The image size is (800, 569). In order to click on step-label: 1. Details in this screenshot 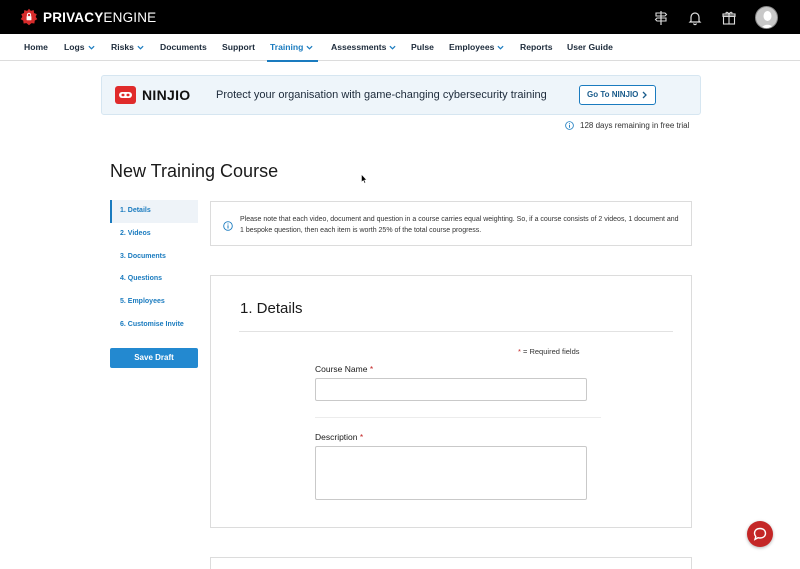, I will do `click(135, 210)`.